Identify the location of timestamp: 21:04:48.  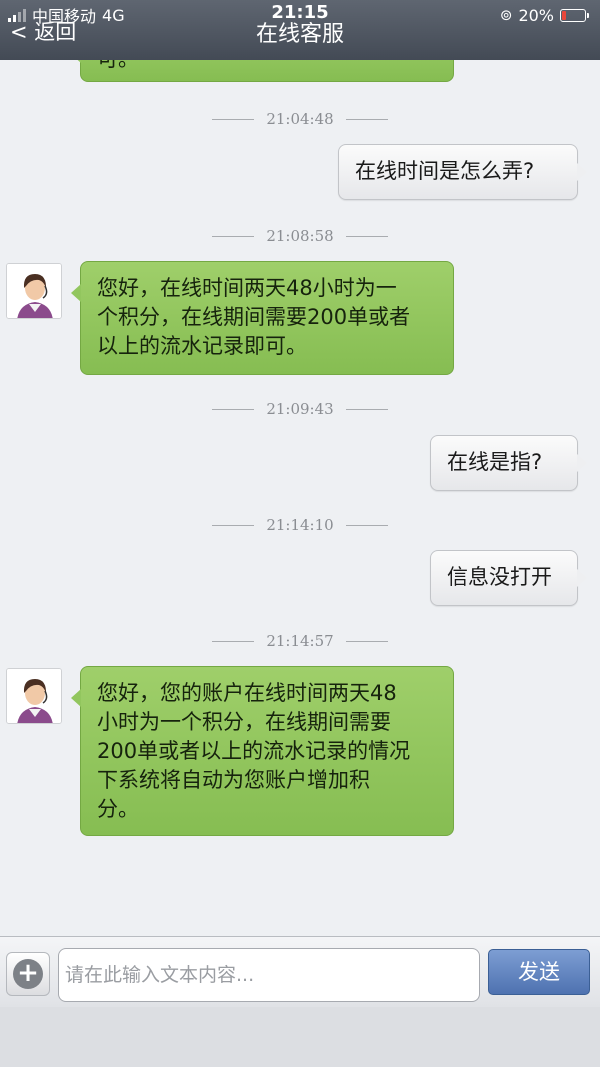
(300, 119).